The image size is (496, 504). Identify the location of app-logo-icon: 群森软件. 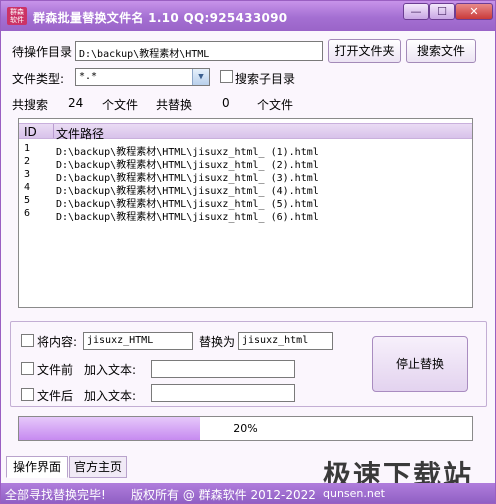
(17, 16).